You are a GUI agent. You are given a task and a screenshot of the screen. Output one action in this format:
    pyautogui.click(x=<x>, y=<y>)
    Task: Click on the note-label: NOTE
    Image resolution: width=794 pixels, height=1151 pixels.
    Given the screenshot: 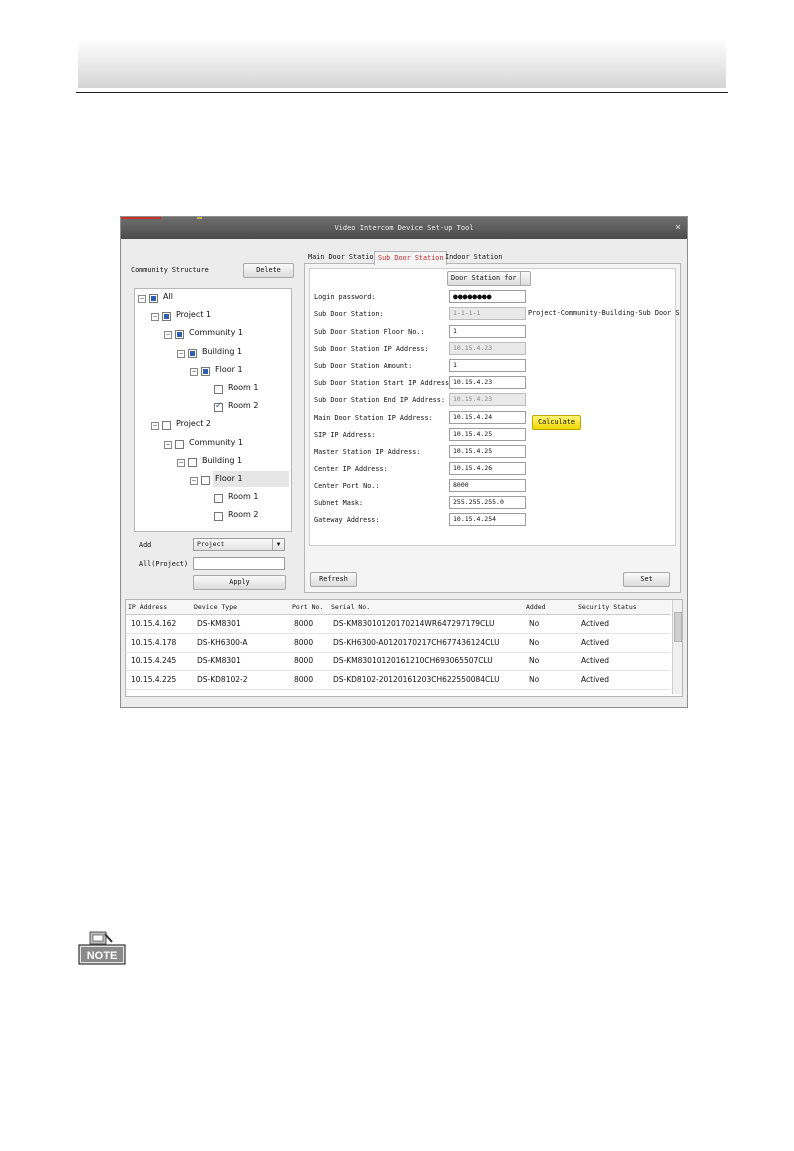 What is the action you would take?
    pyautogui.click(x=102, y=956)
    